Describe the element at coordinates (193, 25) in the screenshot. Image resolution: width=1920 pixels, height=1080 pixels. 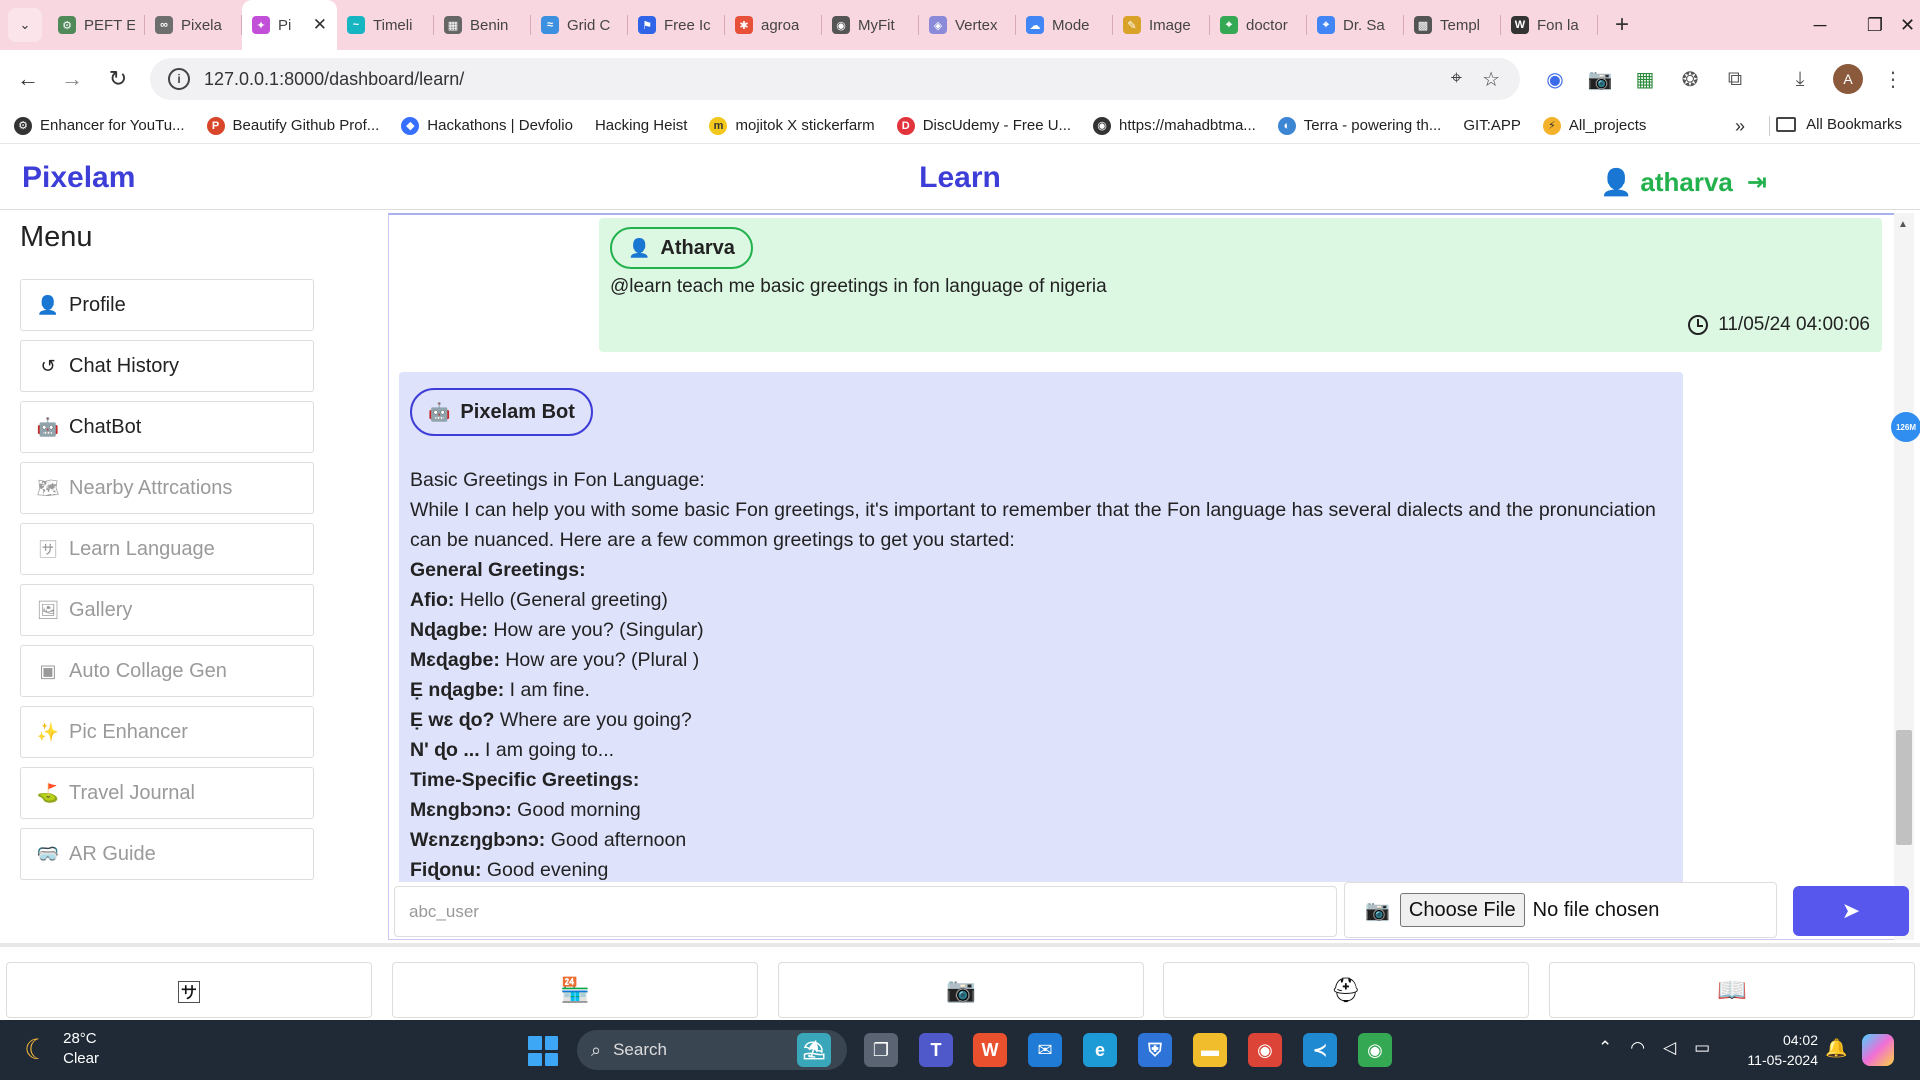
I see `tab: ∞ Pixela` at that location.